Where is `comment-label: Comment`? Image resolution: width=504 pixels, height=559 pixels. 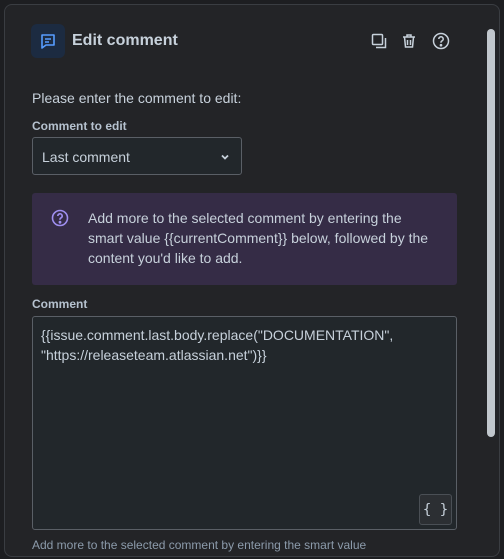 comment-label: Comment is located at coordinates (60, 304).